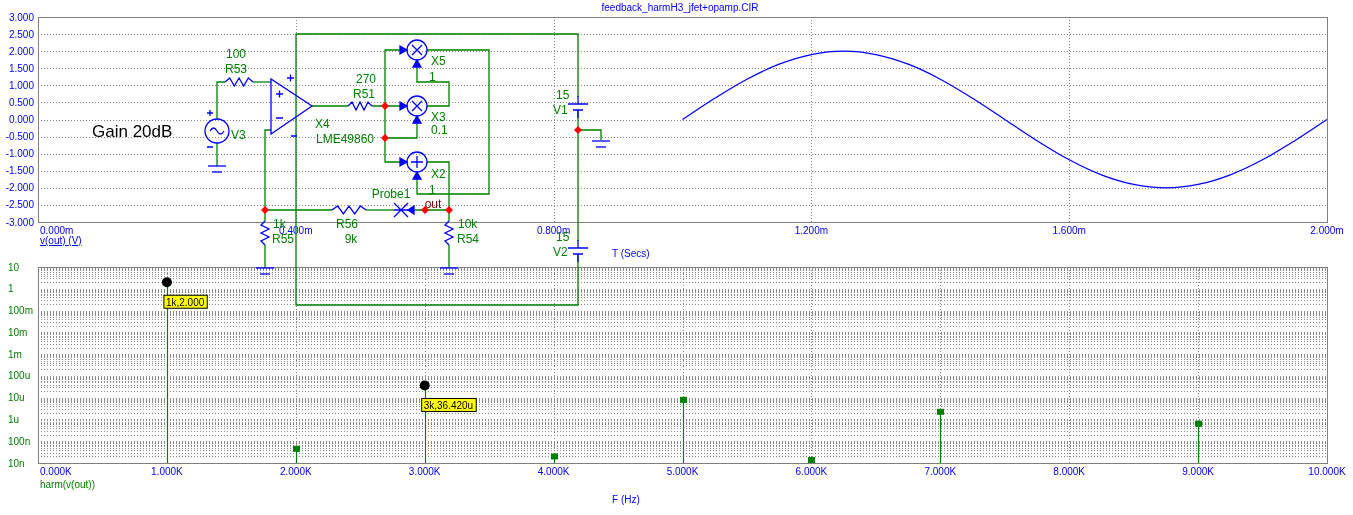 This screenshot has height=515, width=1353. Describe the element at coordinates (217, 128) in the screenshot. I see `sine-source-symbol` at that location.